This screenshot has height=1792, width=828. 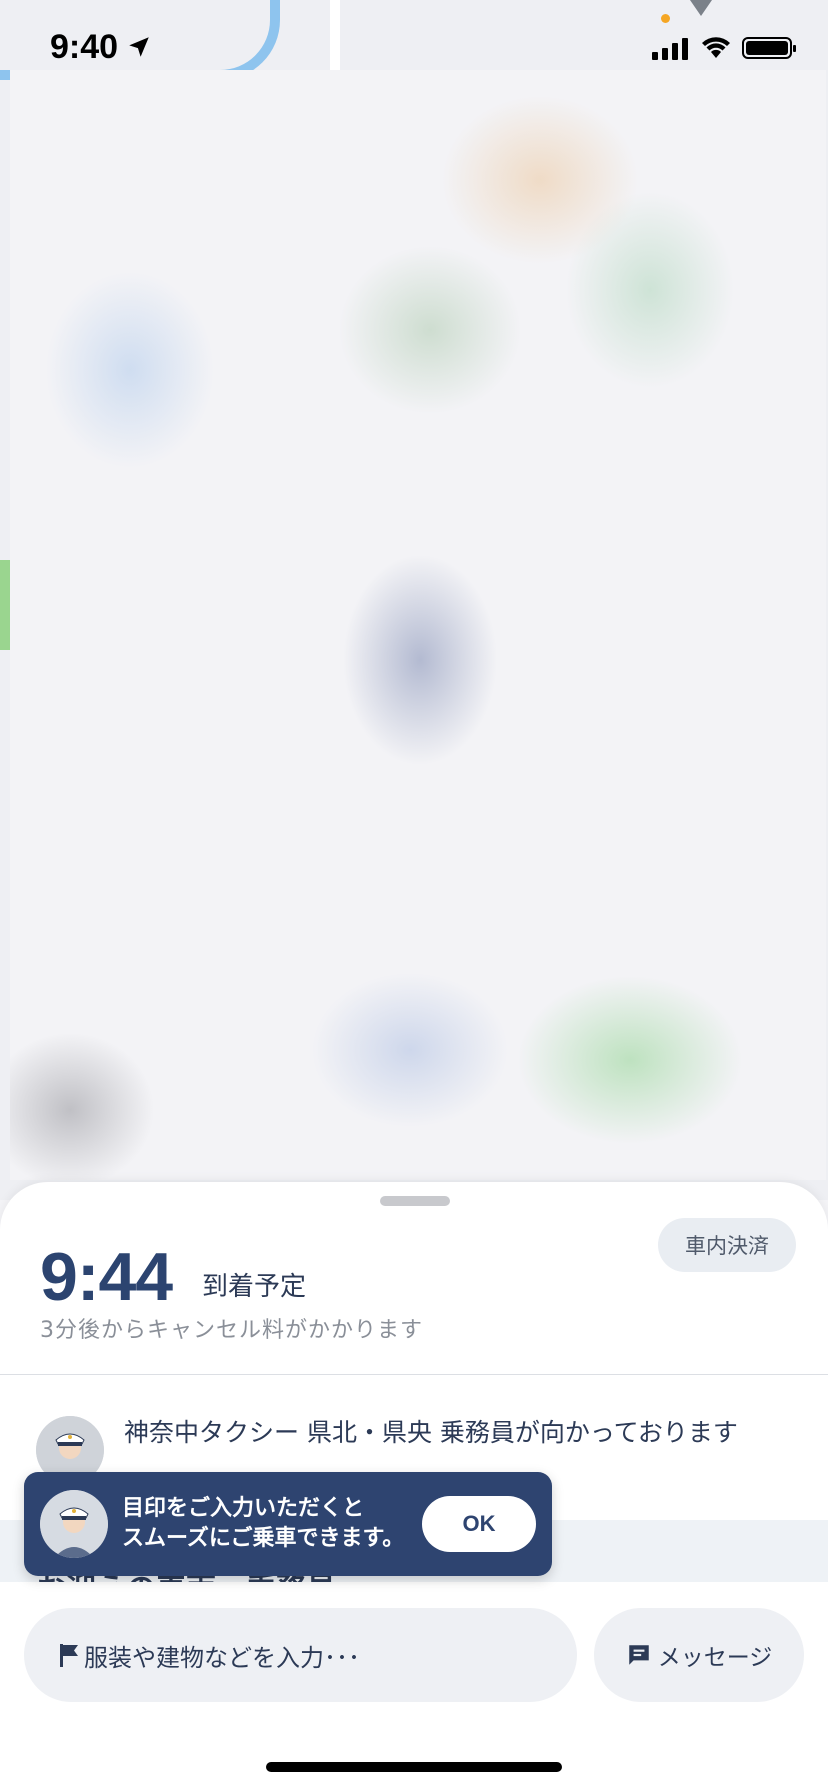 What do you see at coordinates (84, 47) in the screenshot?
I see `status-time: 9:40` at bounding box center [84, 47].